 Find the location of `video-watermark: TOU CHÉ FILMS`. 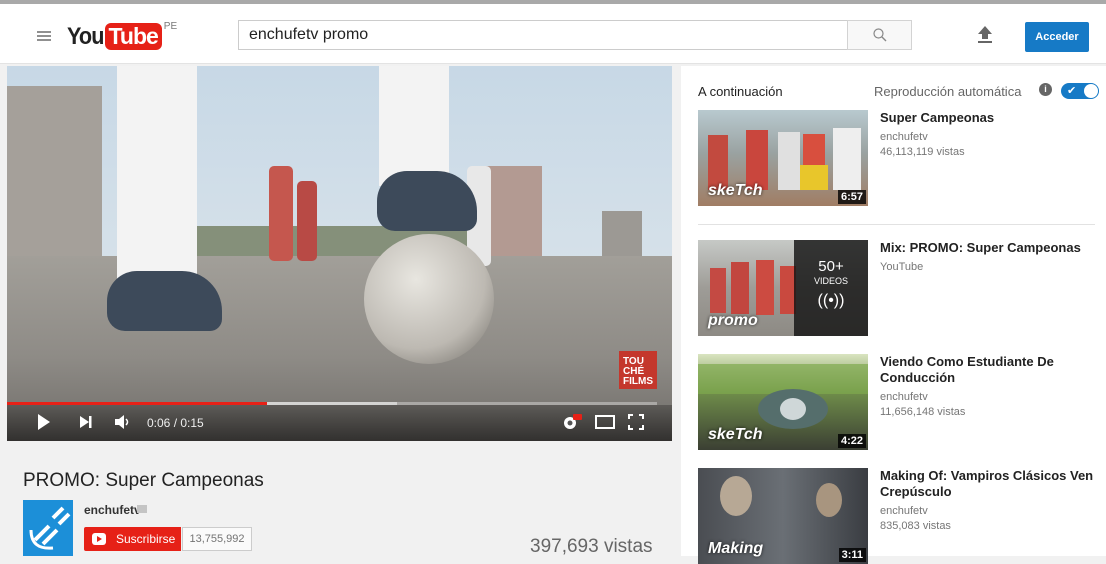

video-watermark: TOU CHÉ FILMS is located at coordinates (638, 370).